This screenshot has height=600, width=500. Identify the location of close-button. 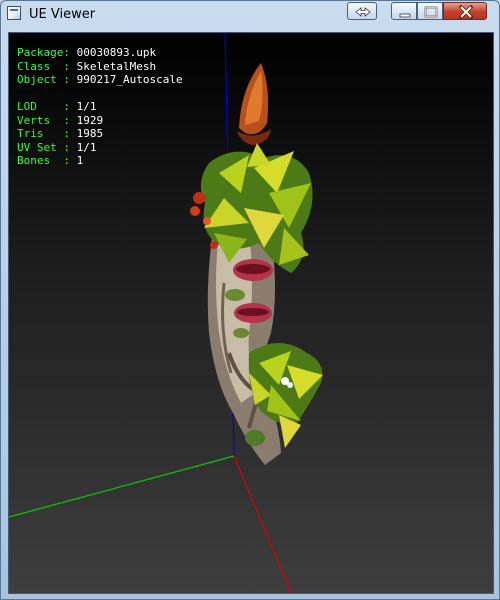
(465, 11).